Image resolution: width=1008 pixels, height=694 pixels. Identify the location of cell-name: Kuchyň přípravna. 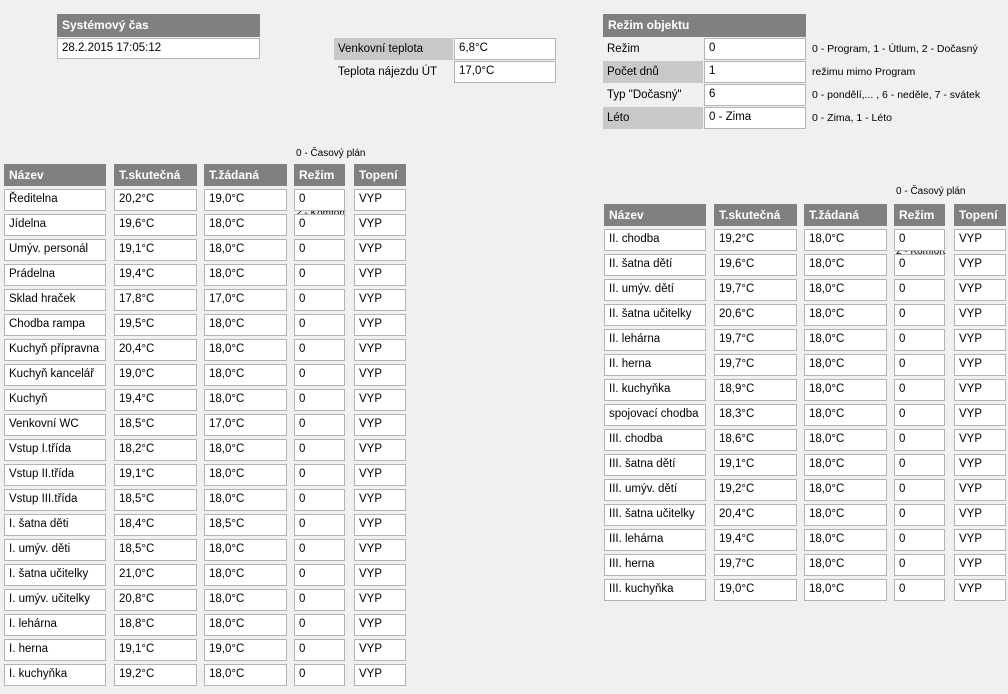
(55, 350).